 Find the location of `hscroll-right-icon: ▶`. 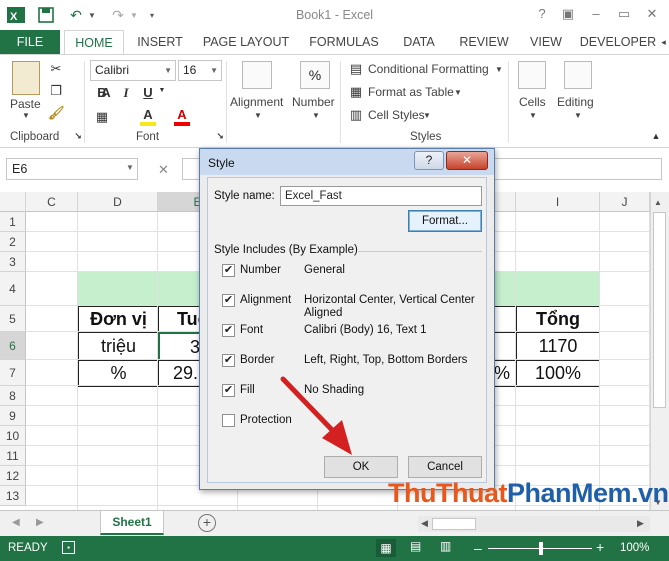

hscroll-right-icon: ▶ is located at coordinates (640, 523).